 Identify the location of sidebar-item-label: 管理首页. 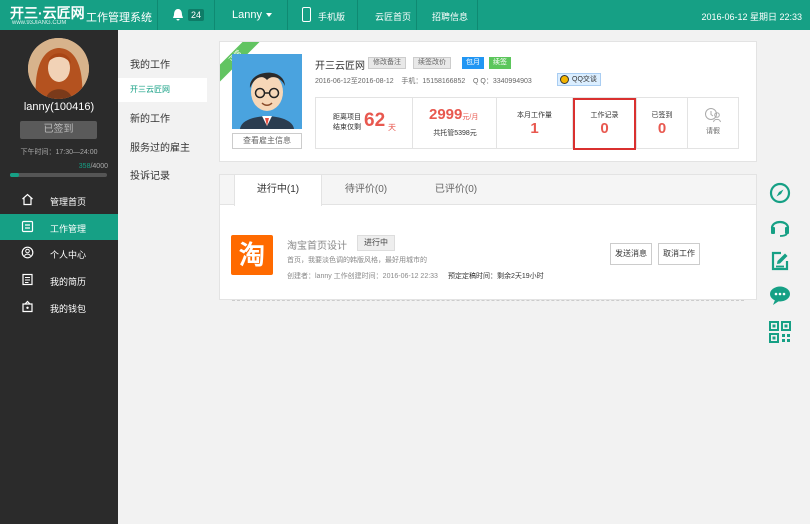
(68, 202).